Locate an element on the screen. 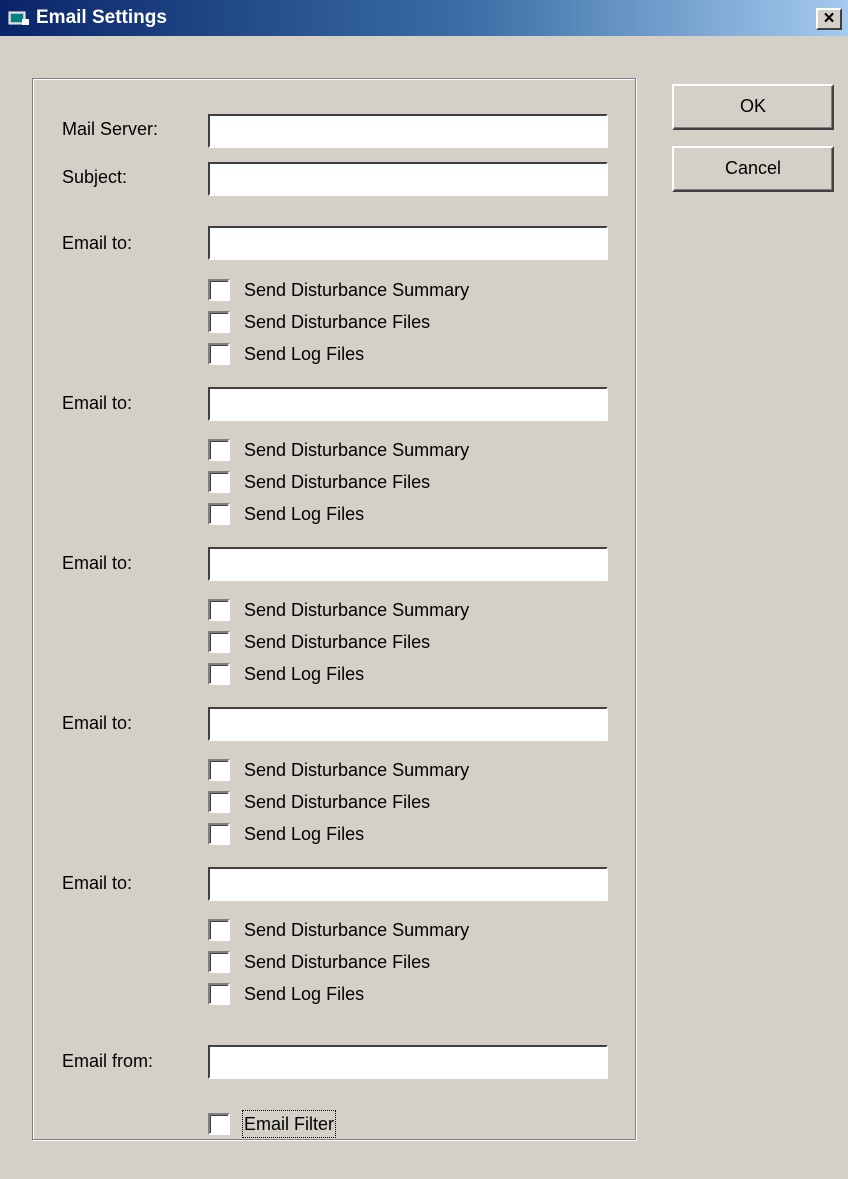  cancel-button: Cancel is located at coordinates (753, 169).